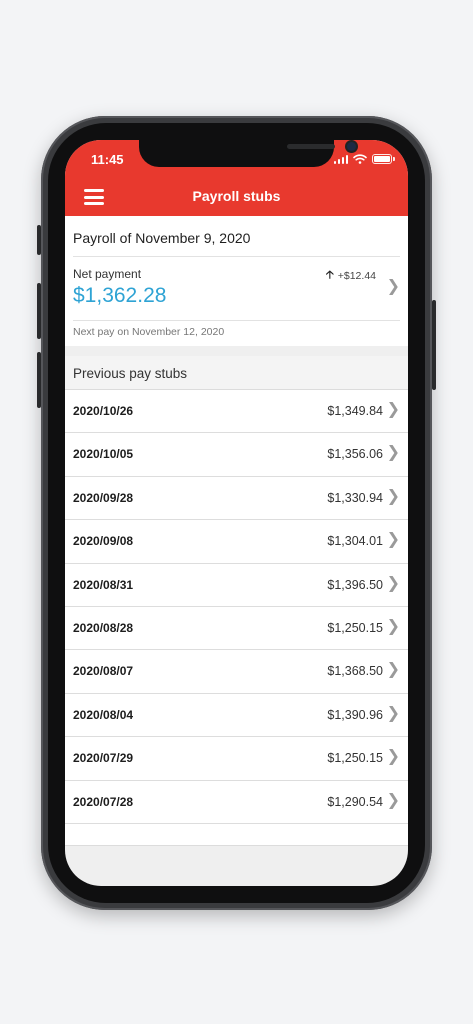  Describe the element at coordinates (355, 671) in the screenshot. I see `pay-stub-amount: $1,368.50` at that location.